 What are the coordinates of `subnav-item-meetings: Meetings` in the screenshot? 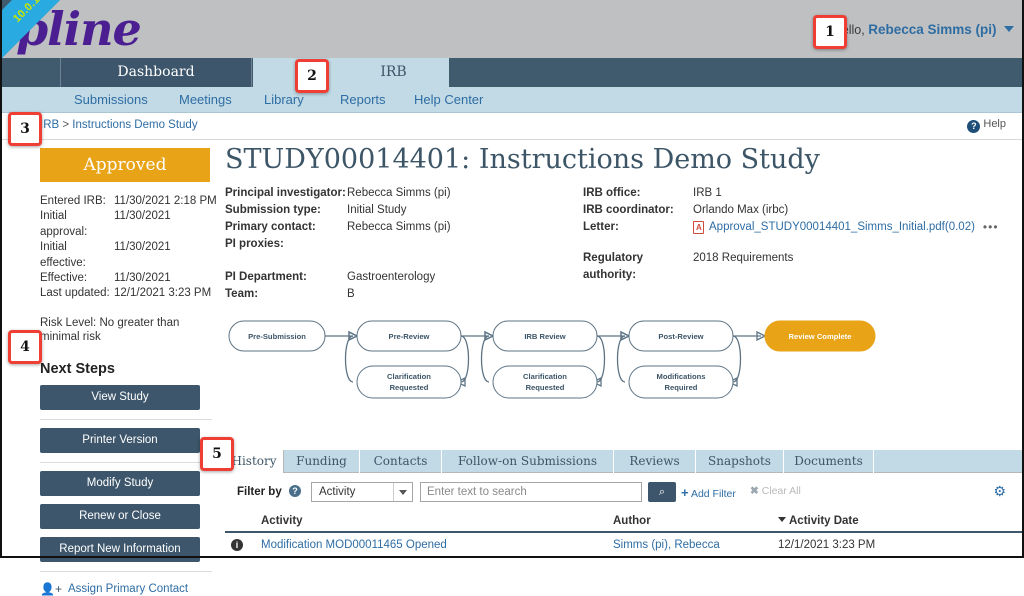 It's located at (205, 100).